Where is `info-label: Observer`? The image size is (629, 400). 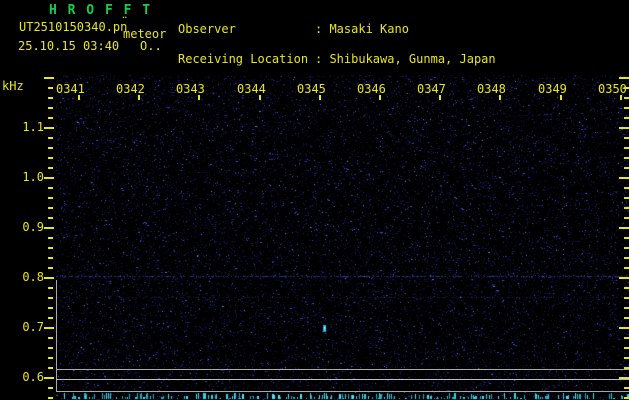 info-label: Observer is located at coordinates (207, 29).